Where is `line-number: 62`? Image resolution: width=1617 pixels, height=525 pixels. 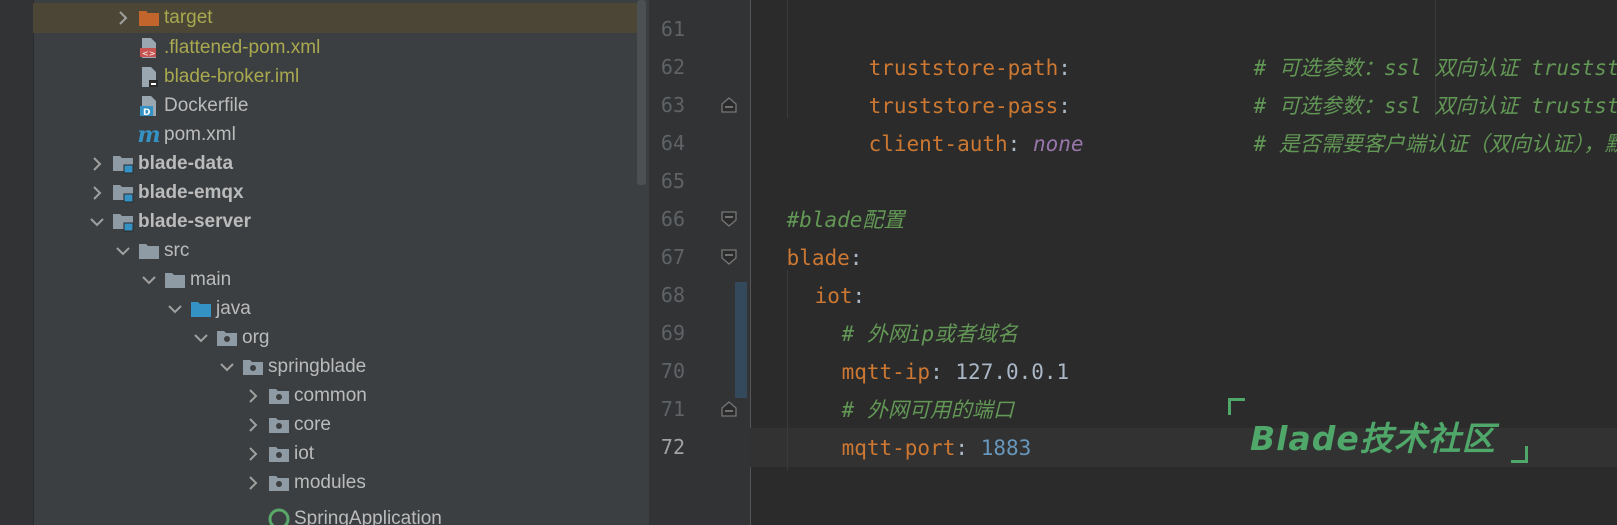
line-number: 62 is located at coordinates (672, 67).